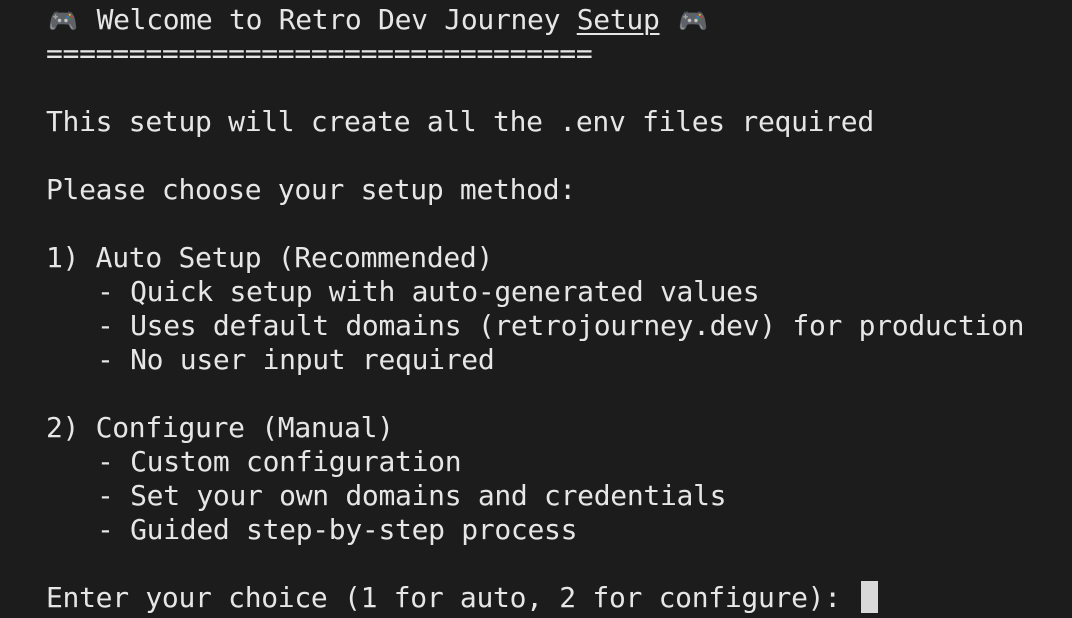  I want to click on option-auto-detail: - No user input required, so click(296, 359).